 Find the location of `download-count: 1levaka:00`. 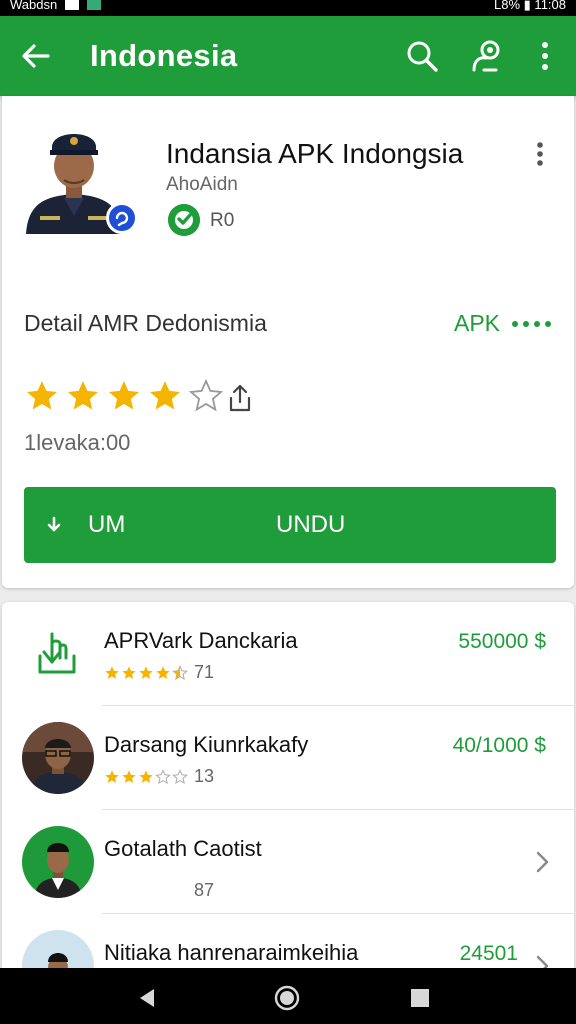

download-count: 1levaka:00 is located at coordinates (77, 442).